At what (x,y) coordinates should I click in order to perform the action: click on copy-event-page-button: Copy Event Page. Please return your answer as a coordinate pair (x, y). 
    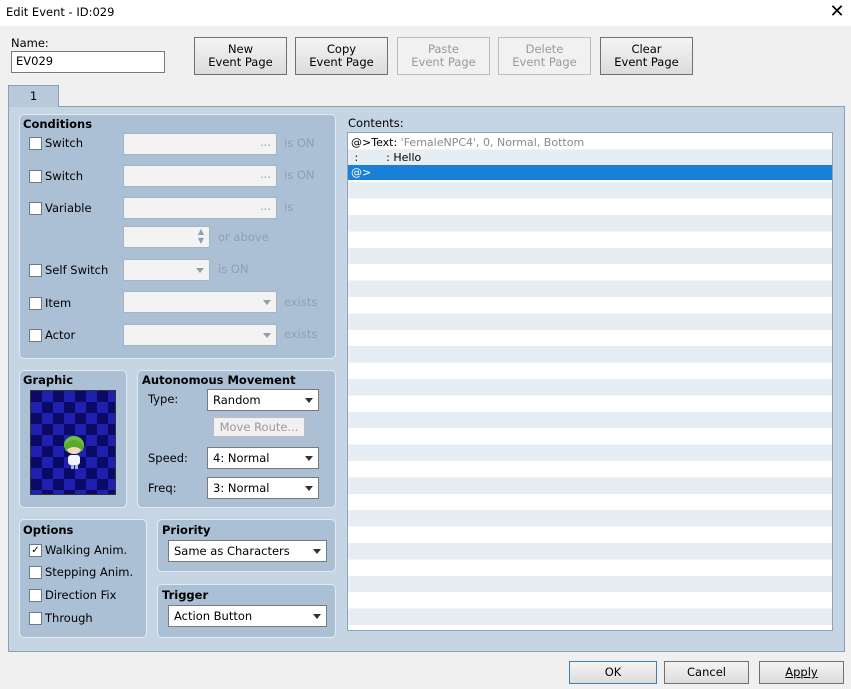
    Looking at the image, I should click on (341, 56).